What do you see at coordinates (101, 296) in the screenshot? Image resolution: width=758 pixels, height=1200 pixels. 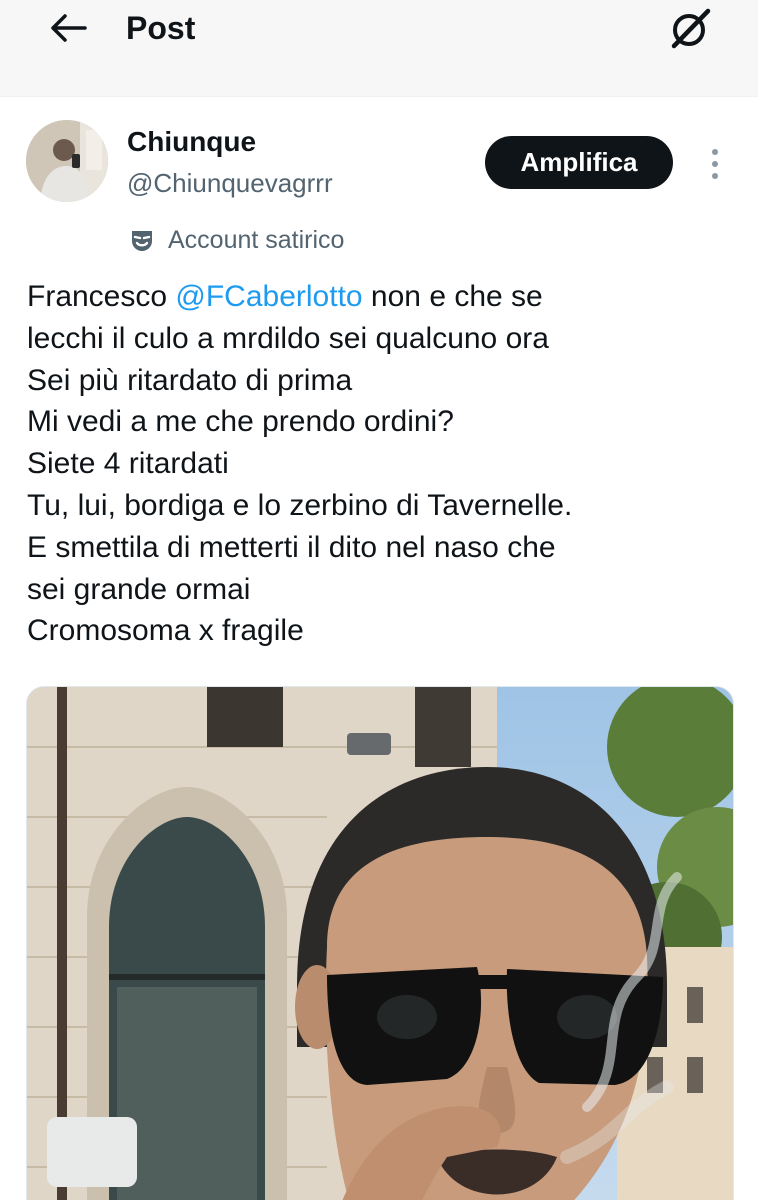 I see `tweet-text-segment: Francesco` at bounding box center [101, 296].